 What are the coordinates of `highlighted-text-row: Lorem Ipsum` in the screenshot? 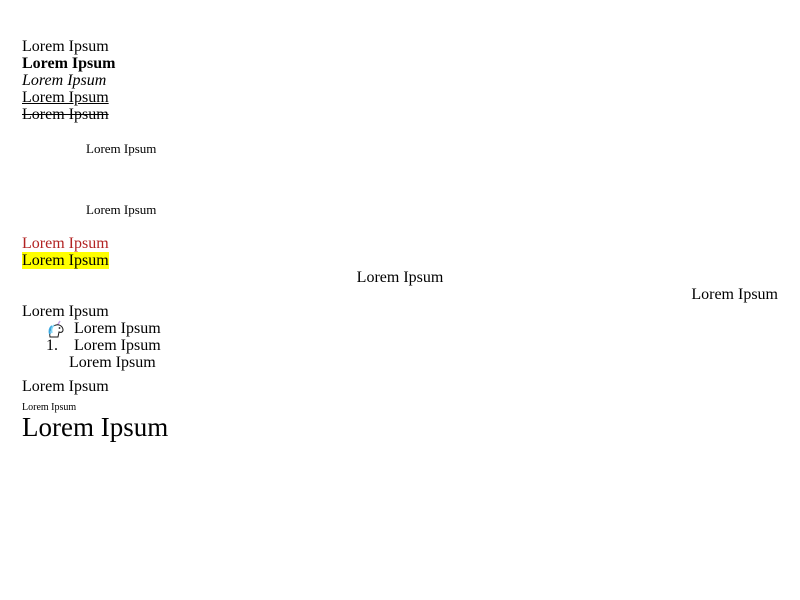 It's located at (65, 260).